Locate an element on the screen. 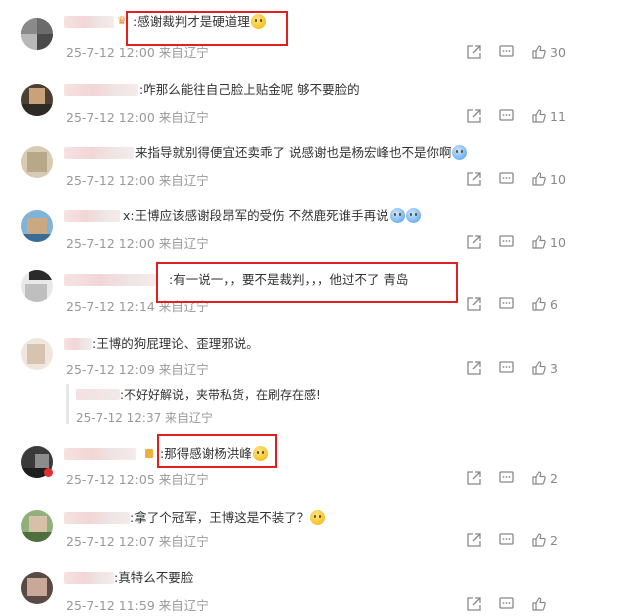 This screenshot has width=625, height=616. like-count: 3 is located at coordinates (554, 368).